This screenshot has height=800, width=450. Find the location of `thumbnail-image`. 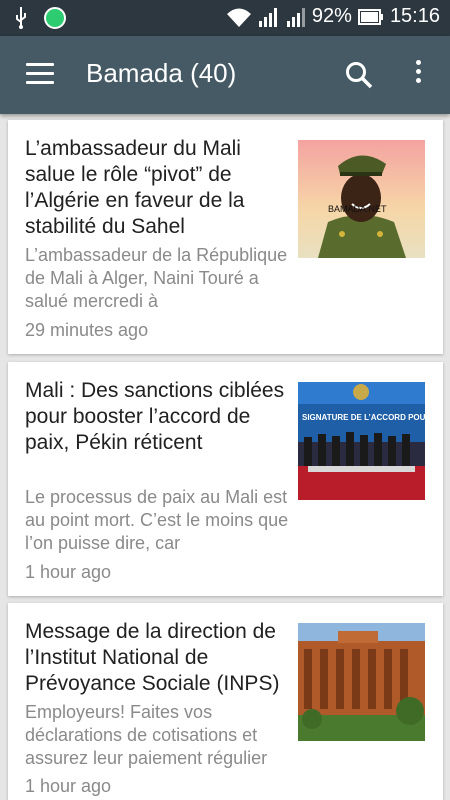

thumbnail-image is located at coordinates (361, 682).